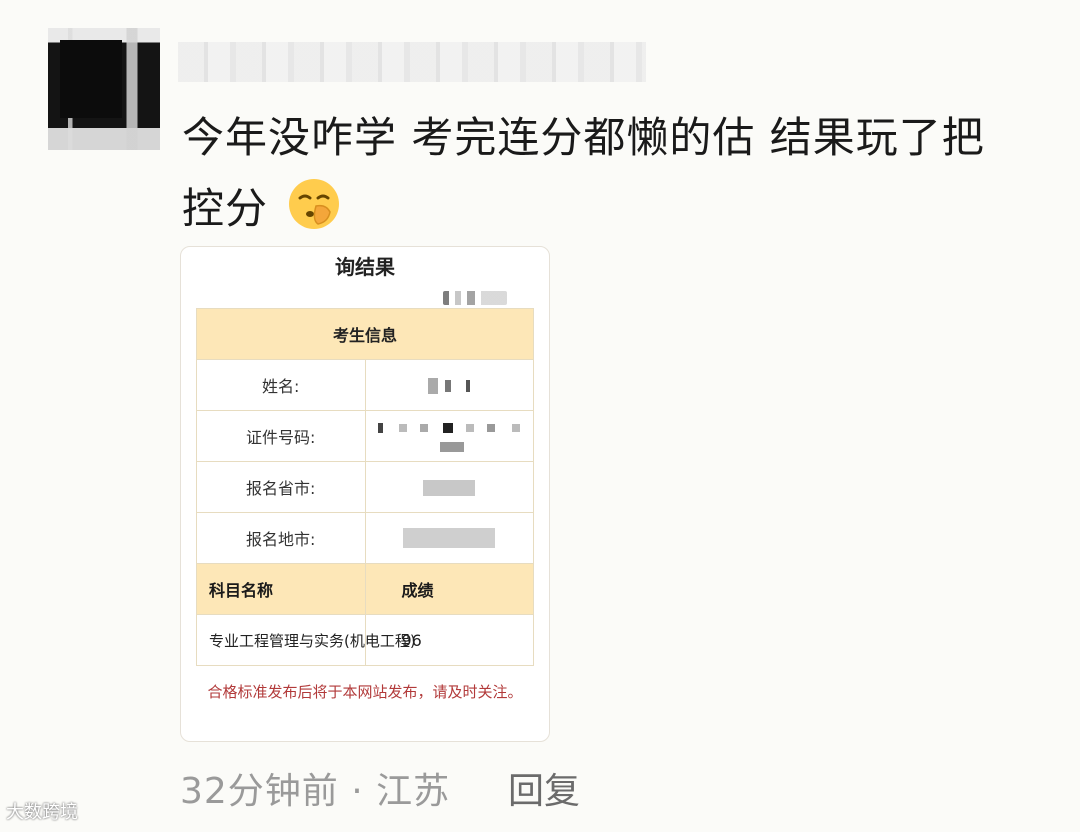  Describe the element at coordinates (365, 267) in the screenshot. I see `card-title: 询结果` at that location.